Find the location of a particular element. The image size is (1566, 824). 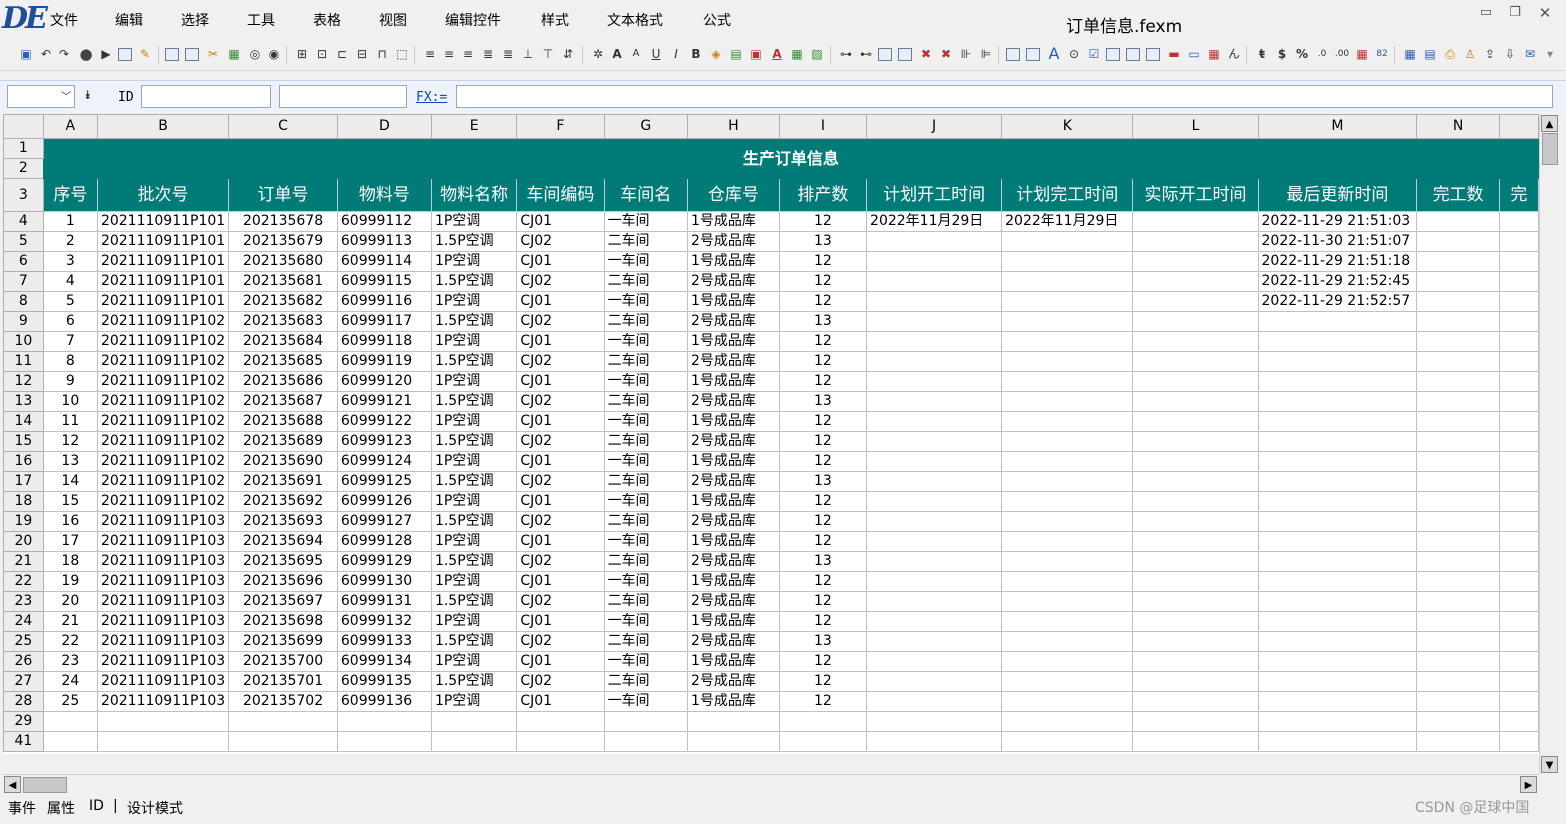

row-header: 10 is located at coordinates (23, 341).